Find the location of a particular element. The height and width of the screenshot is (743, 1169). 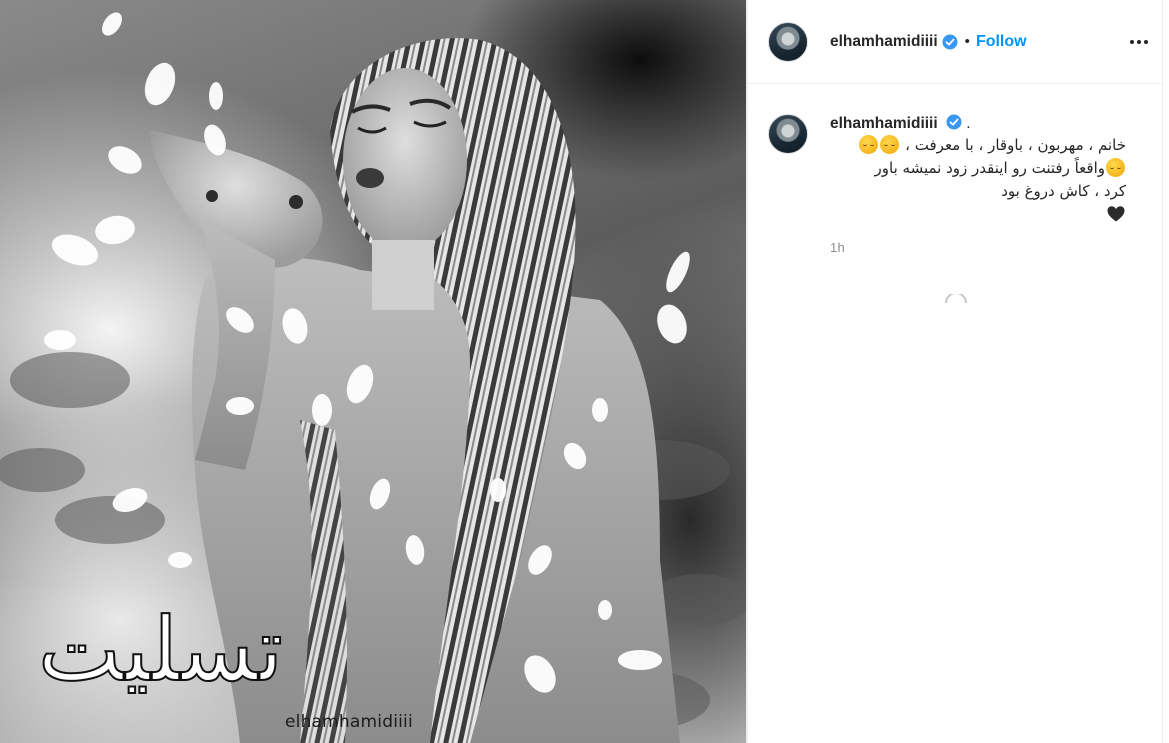

caption-line-1: خانم ، مهربون ، باوقار ، با معرفت ، is located at coordinates (978, 145).